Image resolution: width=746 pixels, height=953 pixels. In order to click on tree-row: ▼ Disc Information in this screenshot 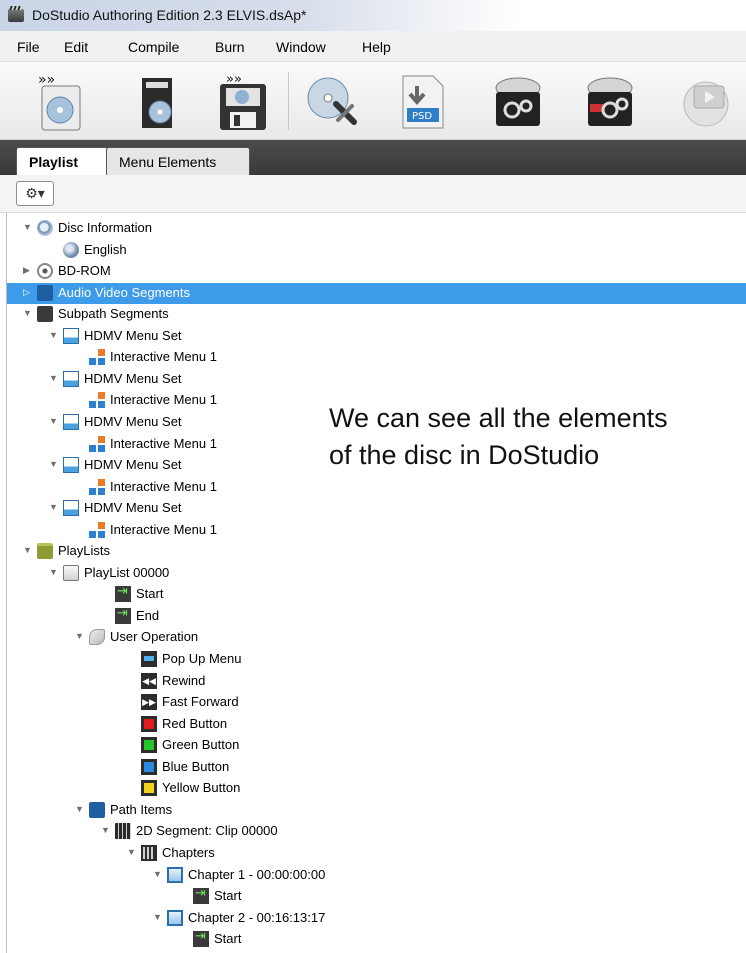, I will do `click(381, 228)`.